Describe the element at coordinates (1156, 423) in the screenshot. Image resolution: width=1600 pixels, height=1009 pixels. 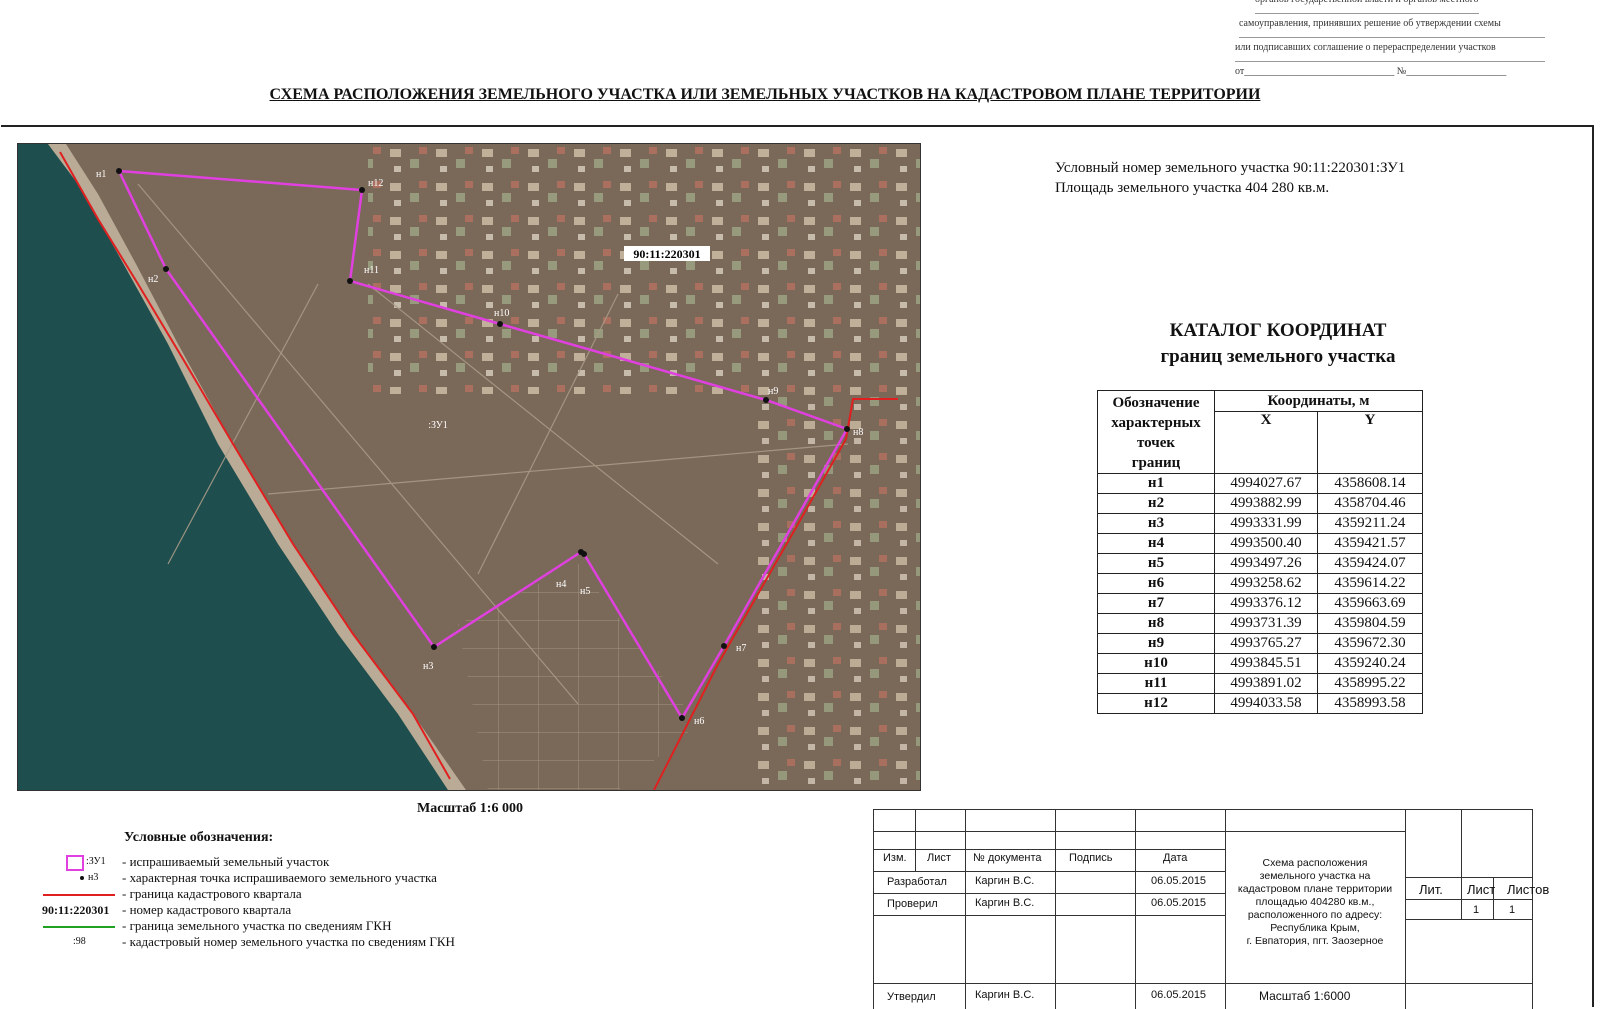
I see `designation-header-line: характерных` at that location.